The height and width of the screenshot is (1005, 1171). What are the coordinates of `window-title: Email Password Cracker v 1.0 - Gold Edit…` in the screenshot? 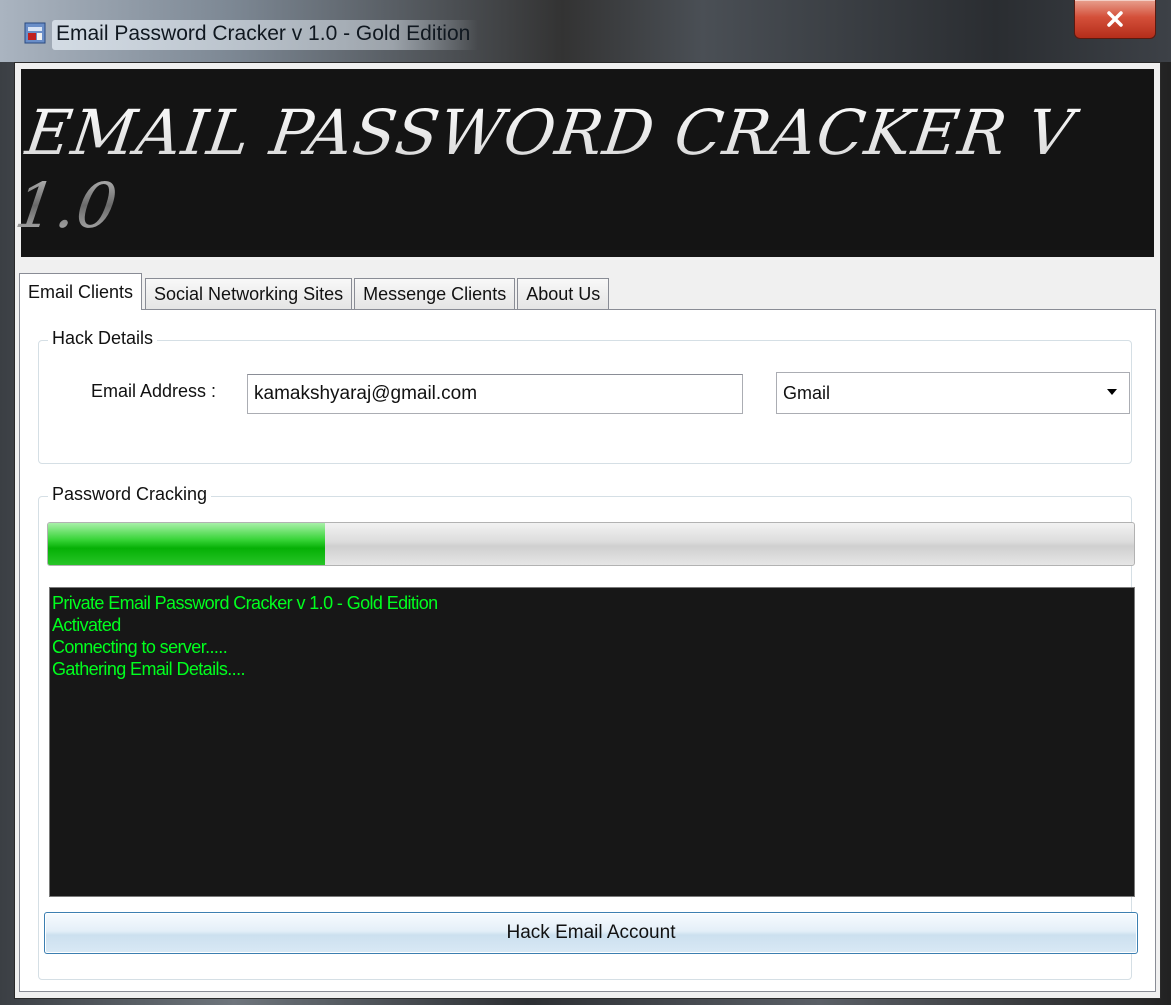 It's located at (265, 35).